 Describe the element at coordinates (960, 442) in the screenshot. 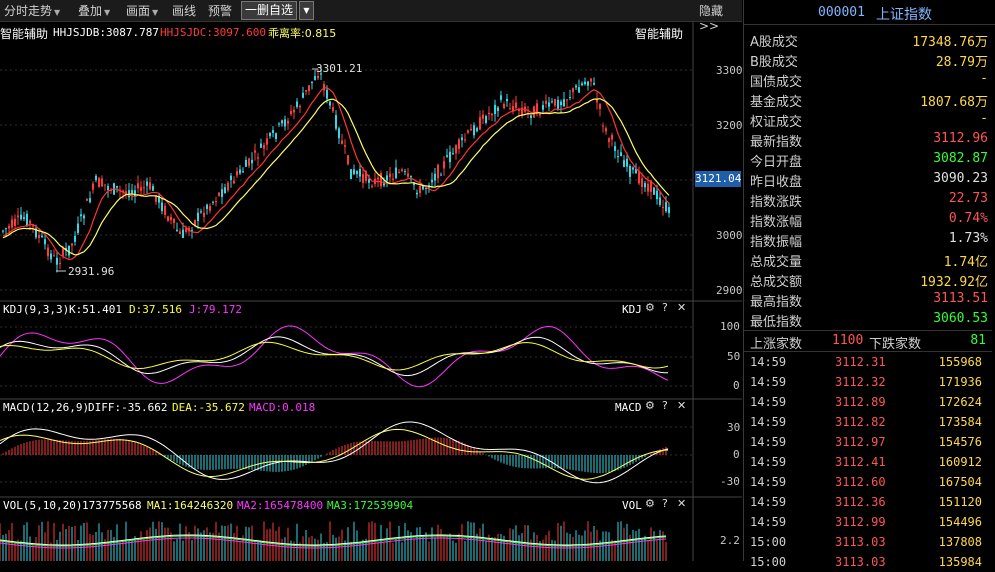

I see `tick-volume: 154576` at that location.